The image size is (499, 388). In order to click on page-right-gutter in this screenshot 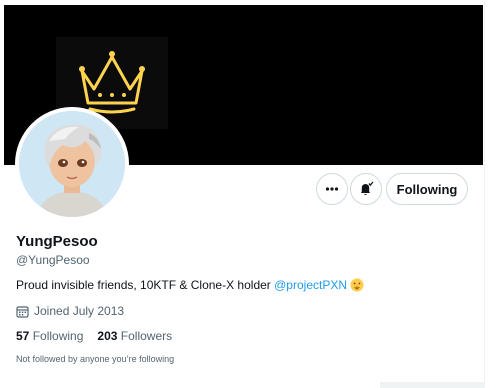, I will do `click(491, 194)`.